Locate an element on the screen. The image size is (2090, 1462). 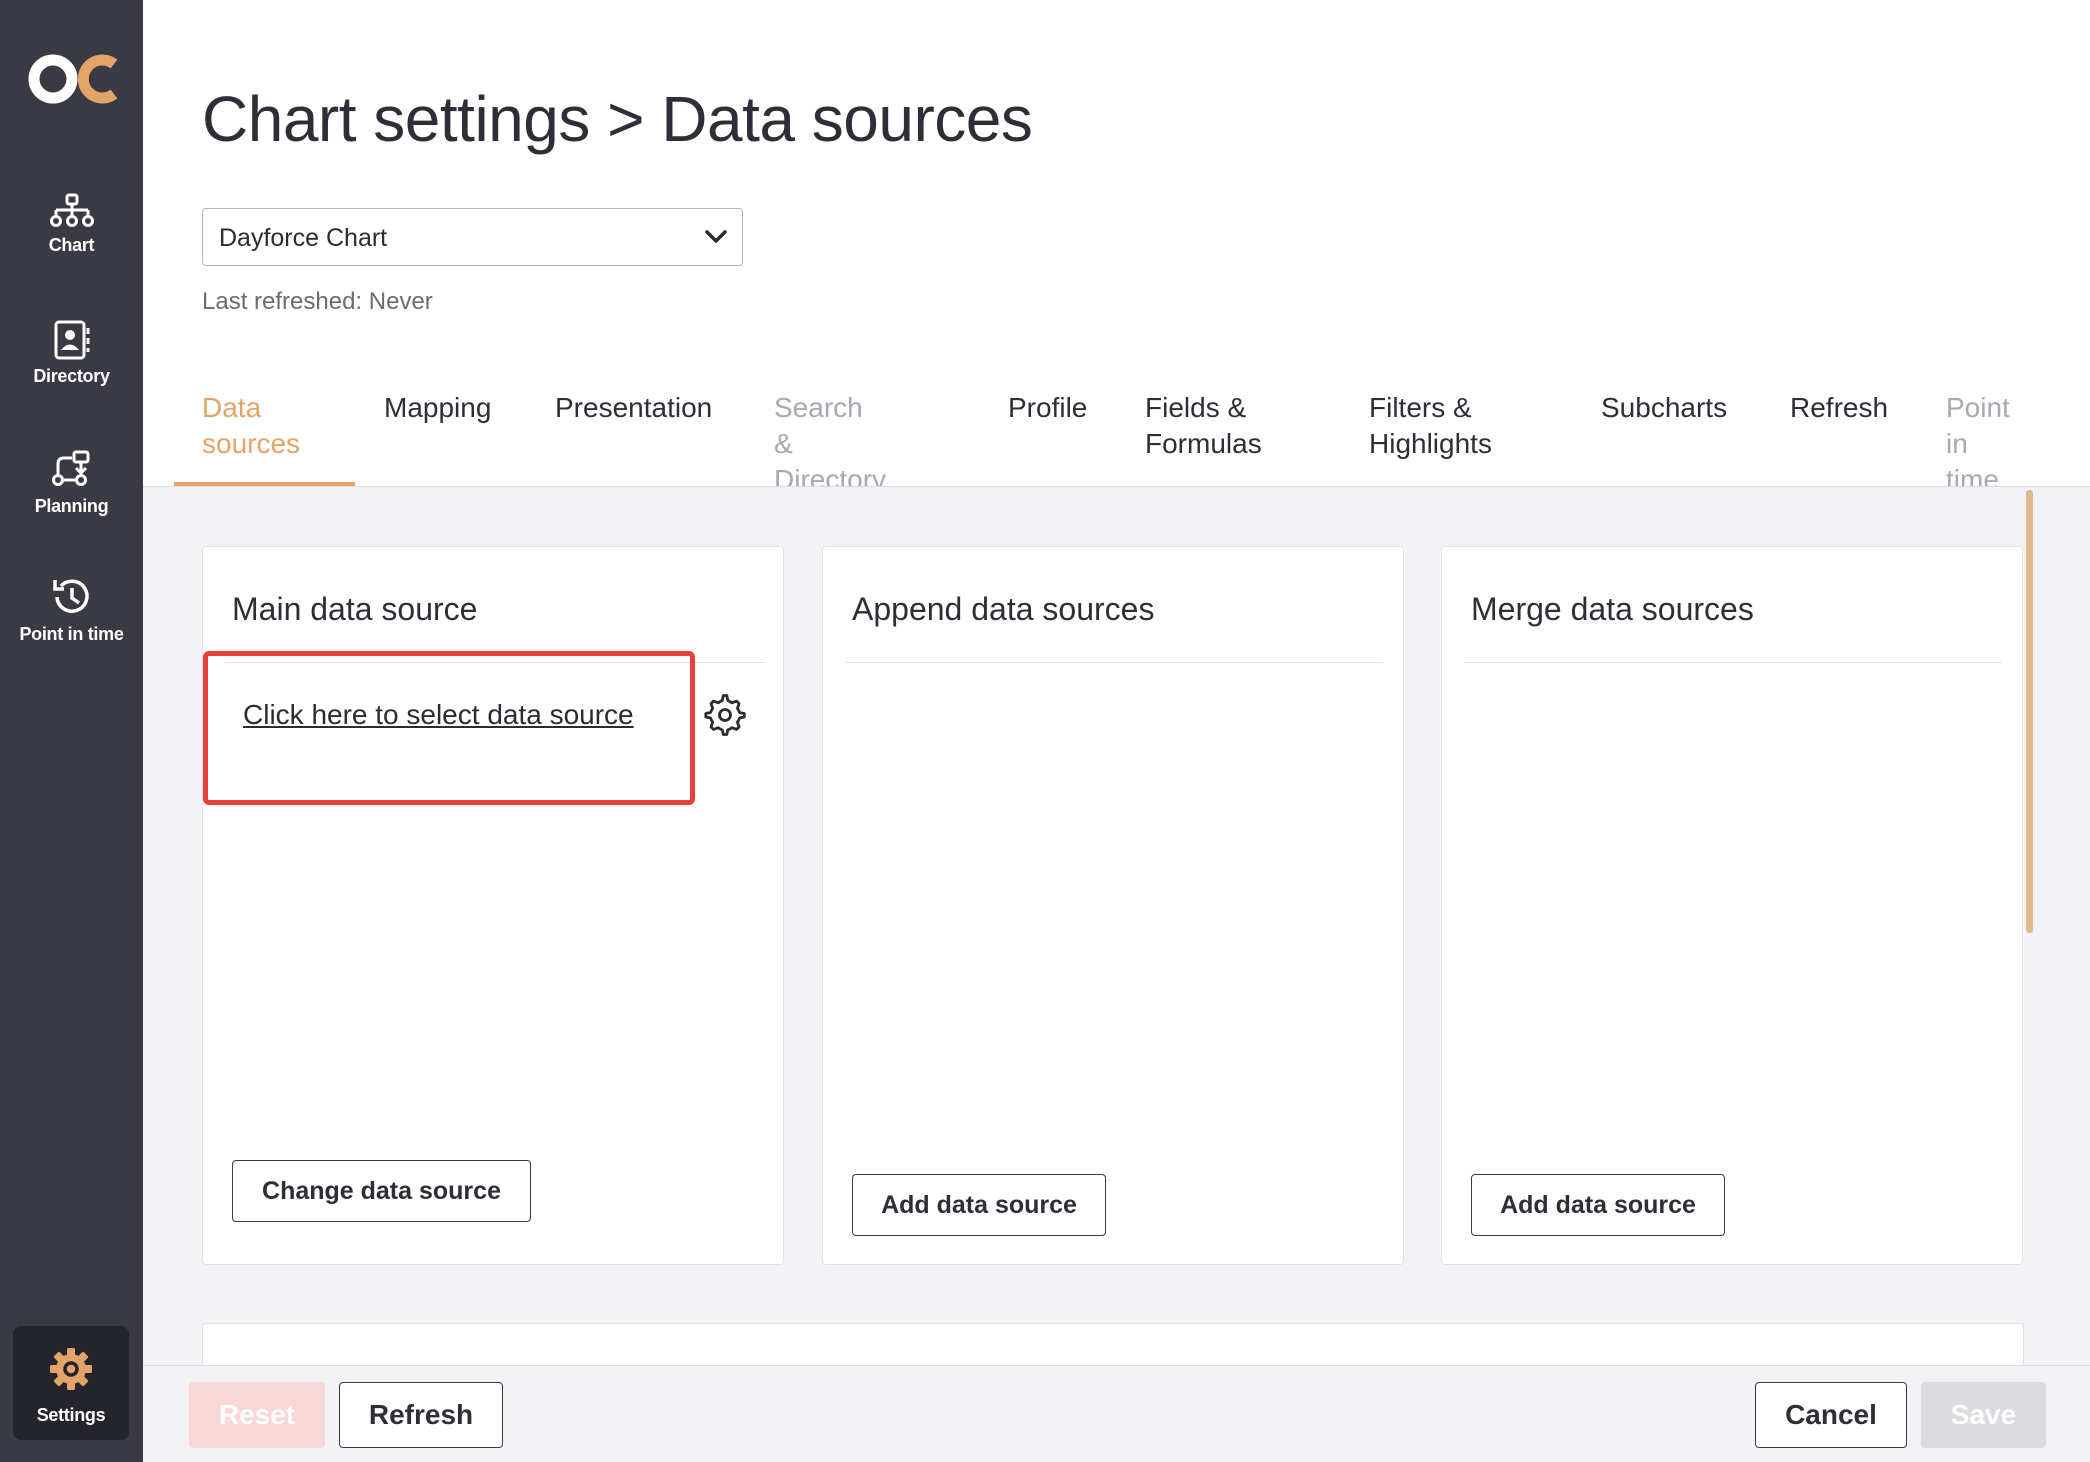
tab-label: Mapping is located at coordinates (438, 407).